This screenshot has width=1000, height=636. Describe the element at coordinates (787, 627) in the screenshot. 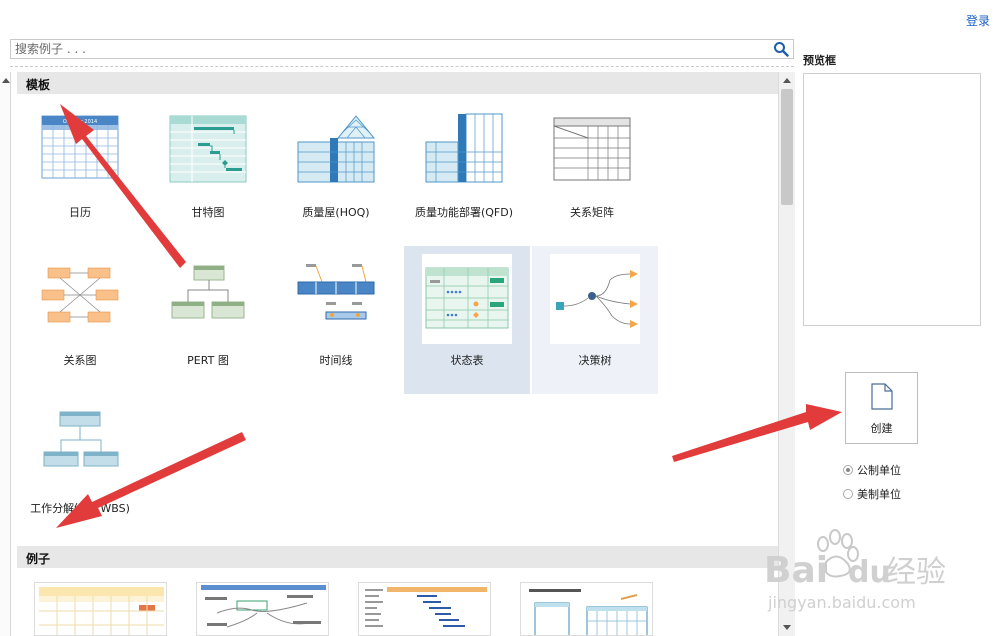

I see `scroll-down-icon` at that location.